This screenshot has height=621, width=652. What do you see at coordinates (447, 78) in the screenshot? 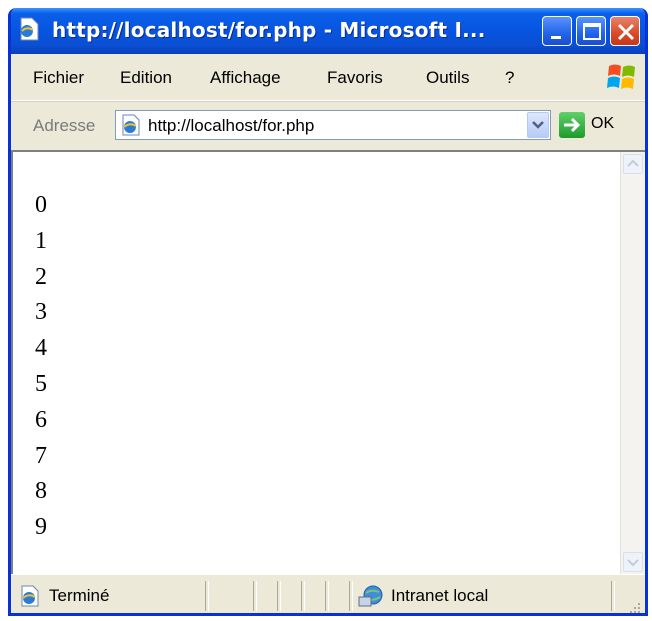
I see `menu-outils: Outils` at bounding box center [447, 78].